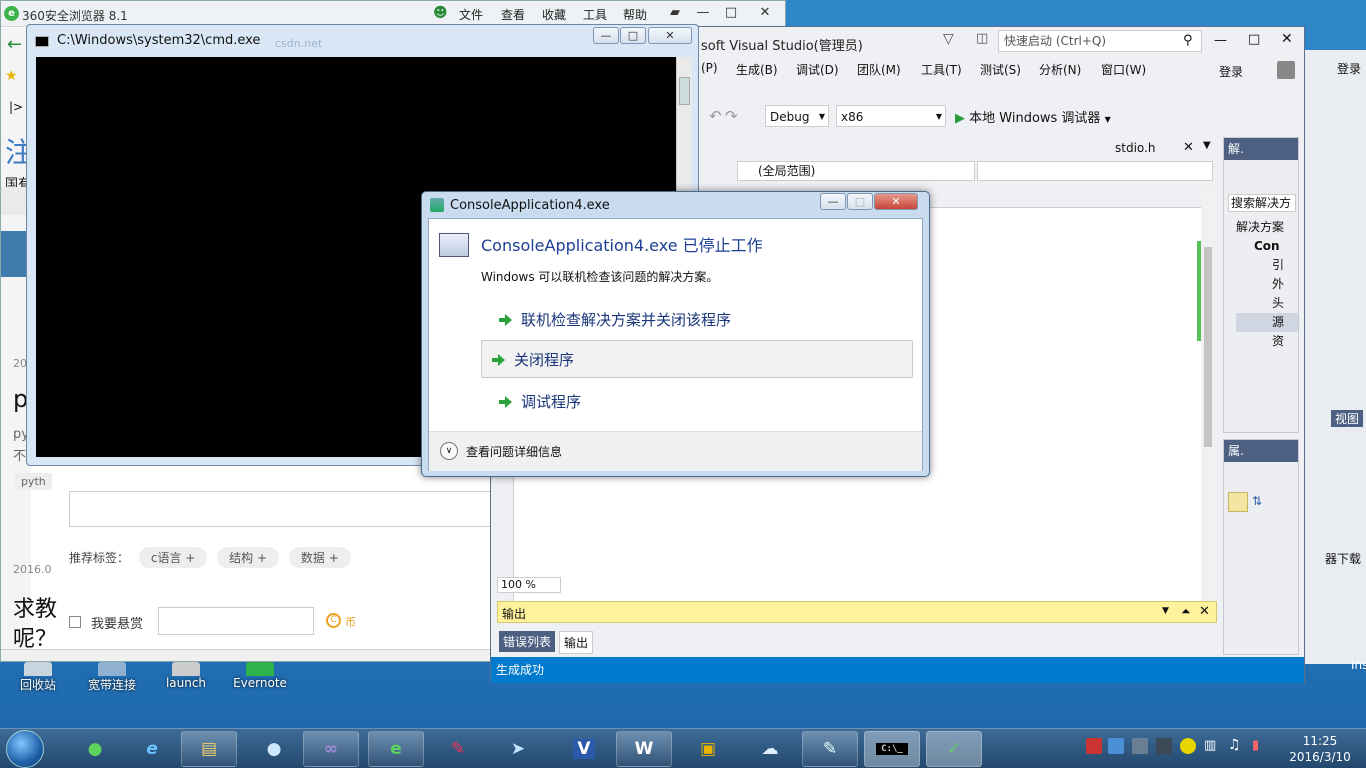 This screenshot has height=768, width=1366. Describe the element at coordinates (529, 585) in the screenshot. I see `zoom-select: 100 %` at that location.